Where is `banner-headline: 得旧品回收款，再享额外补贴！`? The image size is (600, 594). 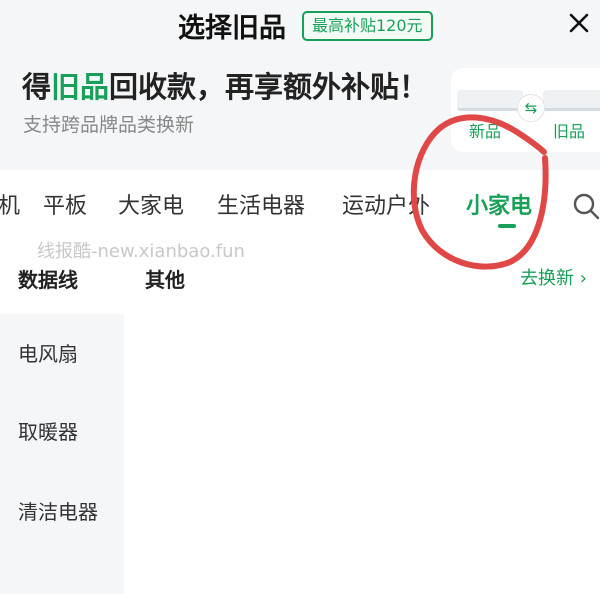 banner-headline: 得旧品回收款，再享额外补贴！ is located at coordinates (225, 85).